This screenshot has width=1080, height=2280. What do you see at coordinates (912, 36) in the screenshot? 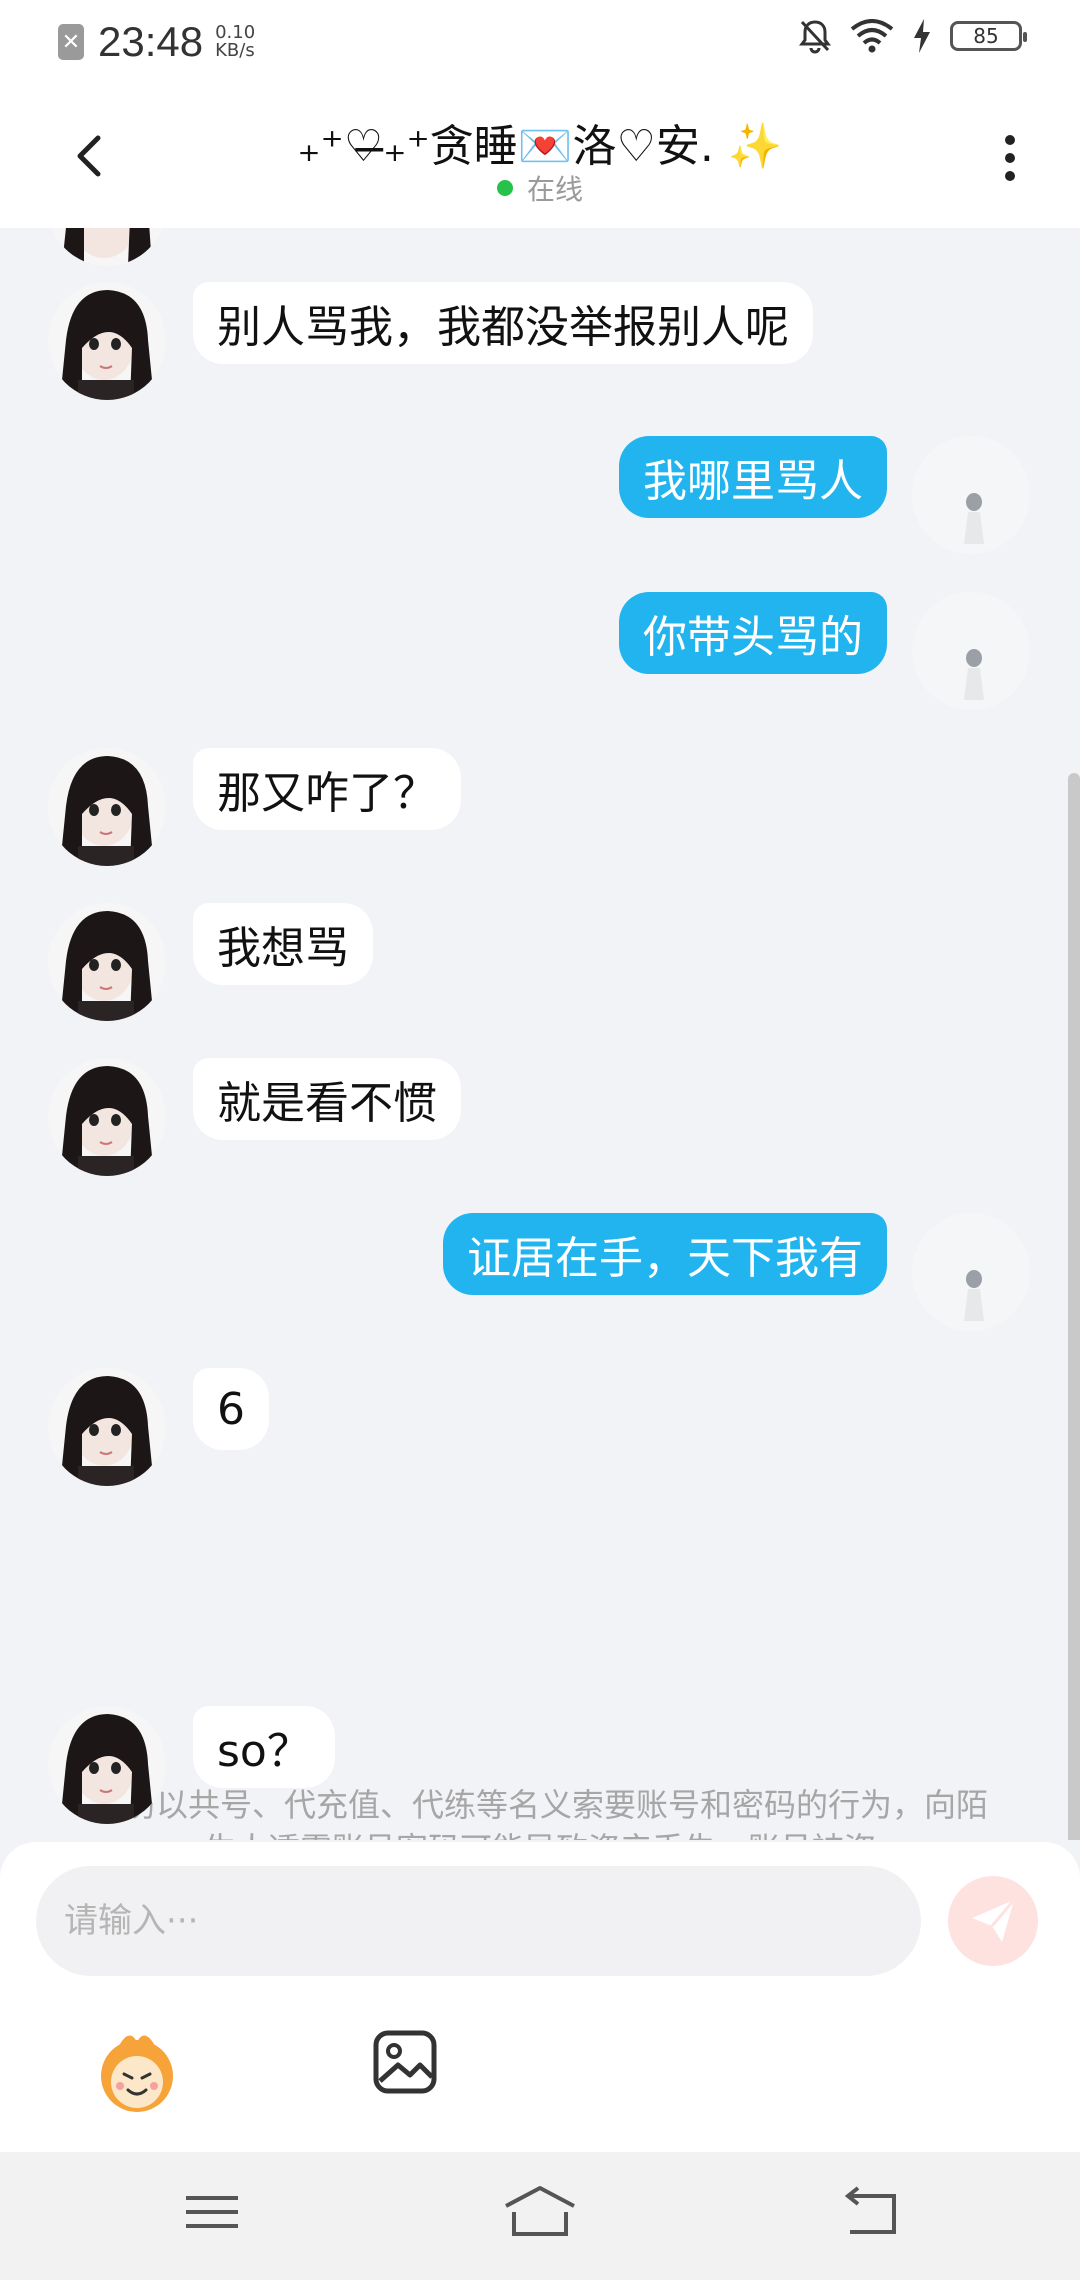
I see `status-right: 85` at bounding box center [912, 36].